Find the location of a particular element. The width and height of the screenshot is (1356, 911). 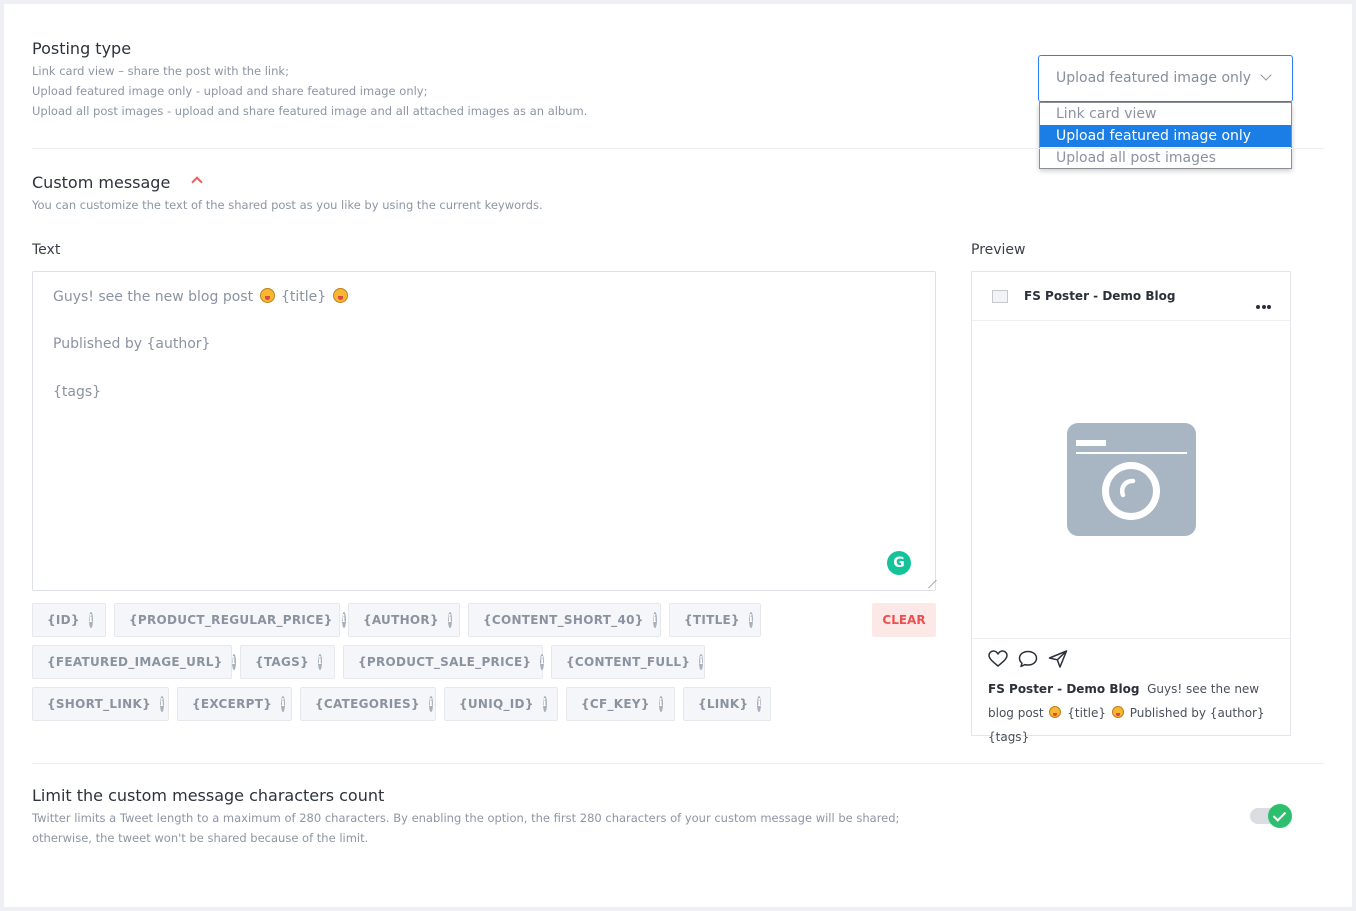

posting-type-title: Posting type is located at coordinates (82, 48).